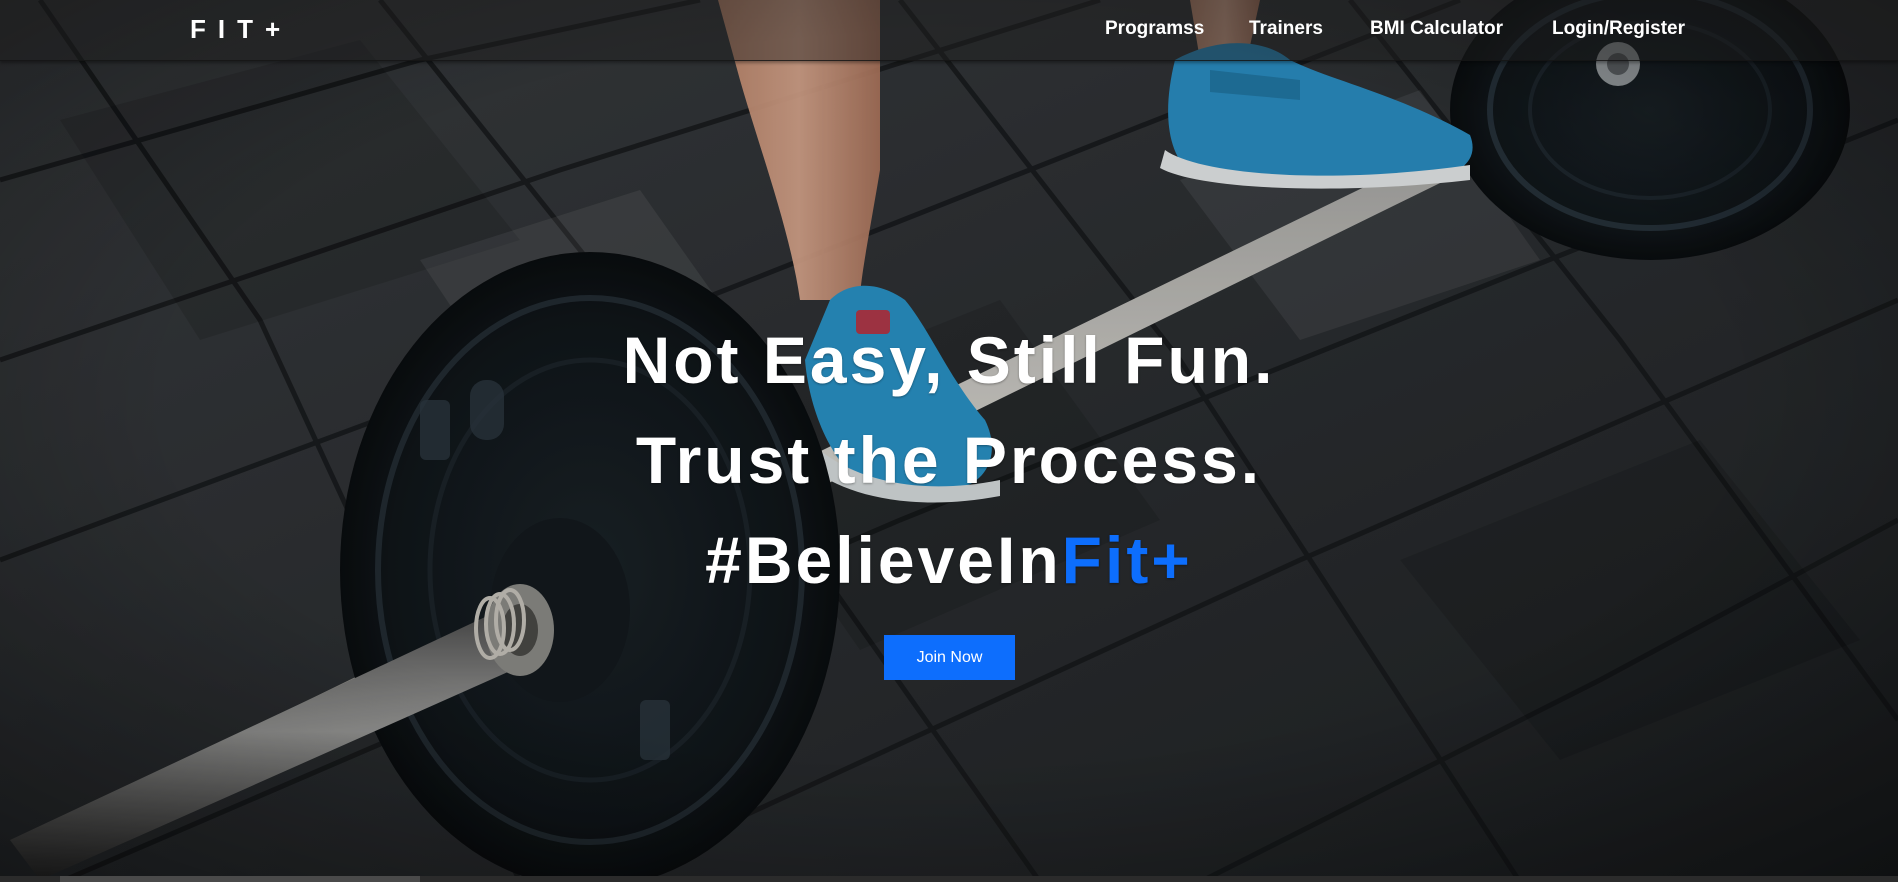 This screenshot has width=1898, height=882. I want to click on hero-headline-line-3: #BelieveInFit+, so click(949, 560).